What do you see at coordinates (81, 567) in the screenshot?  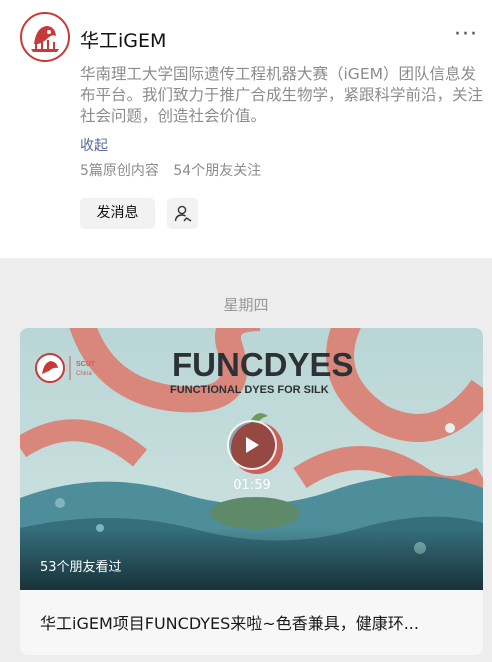 I see `friends-watched: 53个朋友看过` at bounding box center [81, 567].